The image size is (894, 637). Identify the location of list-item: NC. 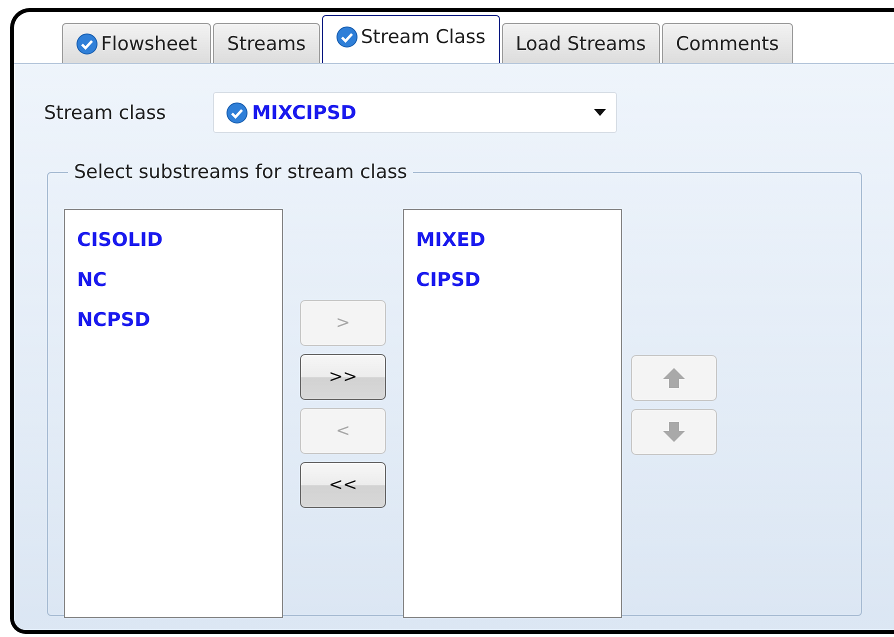
(173, 280).